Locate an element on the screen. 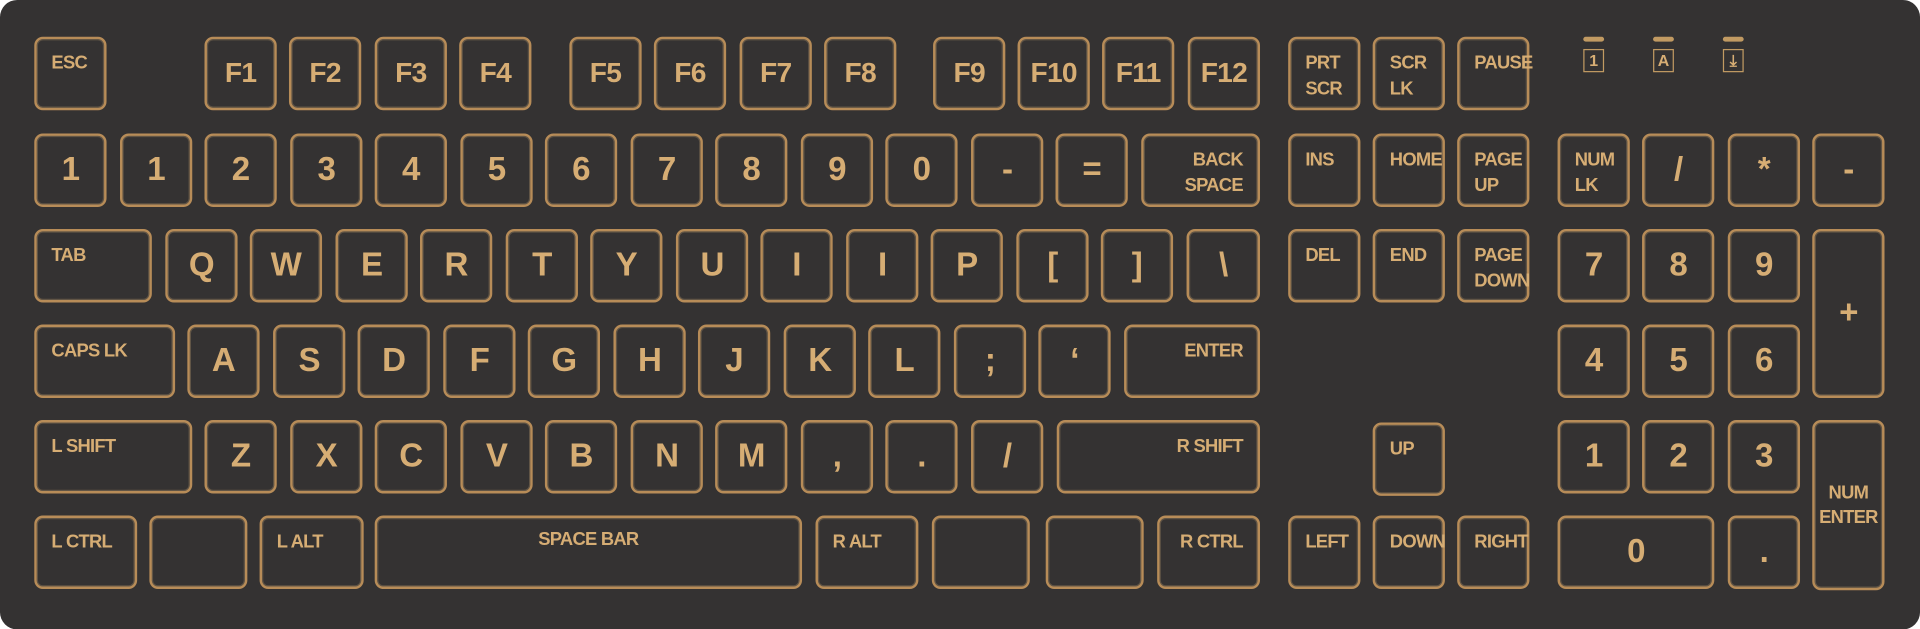  key-f10: F10 is located at coordinates (1053, 73).